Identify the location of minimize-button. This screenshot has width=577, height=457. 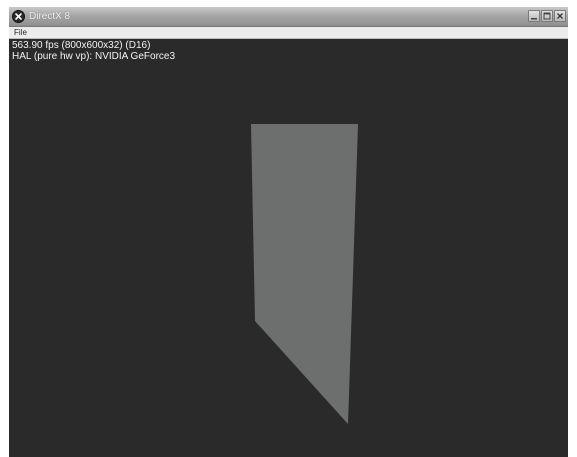
(534, 16).